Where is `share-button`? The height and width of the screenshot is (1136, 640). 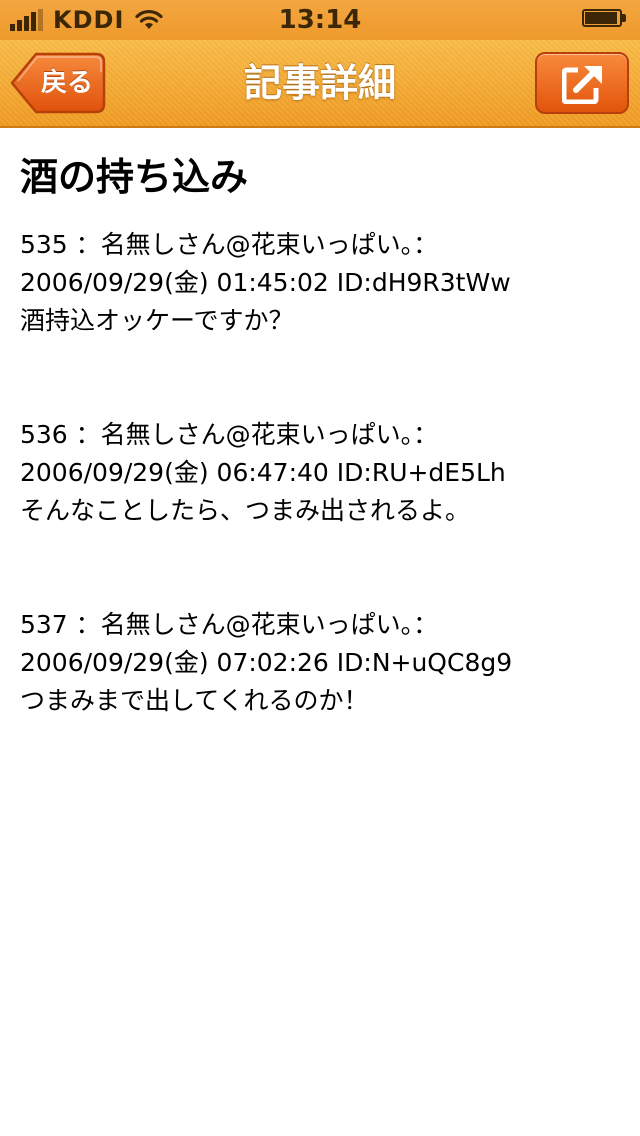
share-button is located at coordinates (582, 83).